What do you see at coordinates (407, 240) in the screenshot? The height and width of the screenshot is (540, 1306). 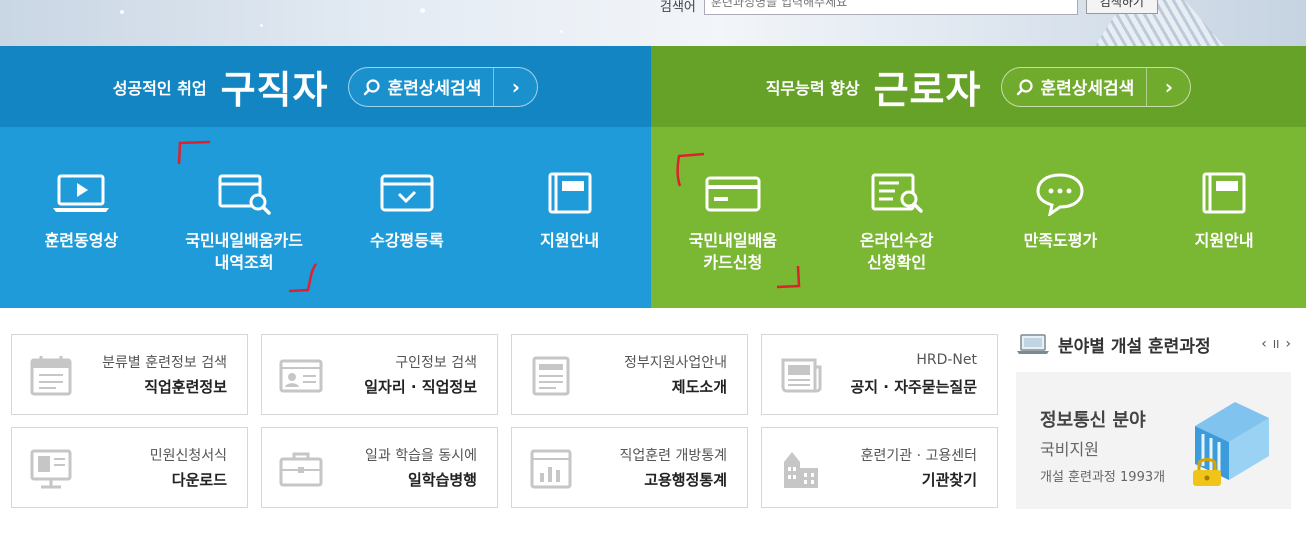 I see `job-item-label: 수강평등록` at bounding box center [407, 240].